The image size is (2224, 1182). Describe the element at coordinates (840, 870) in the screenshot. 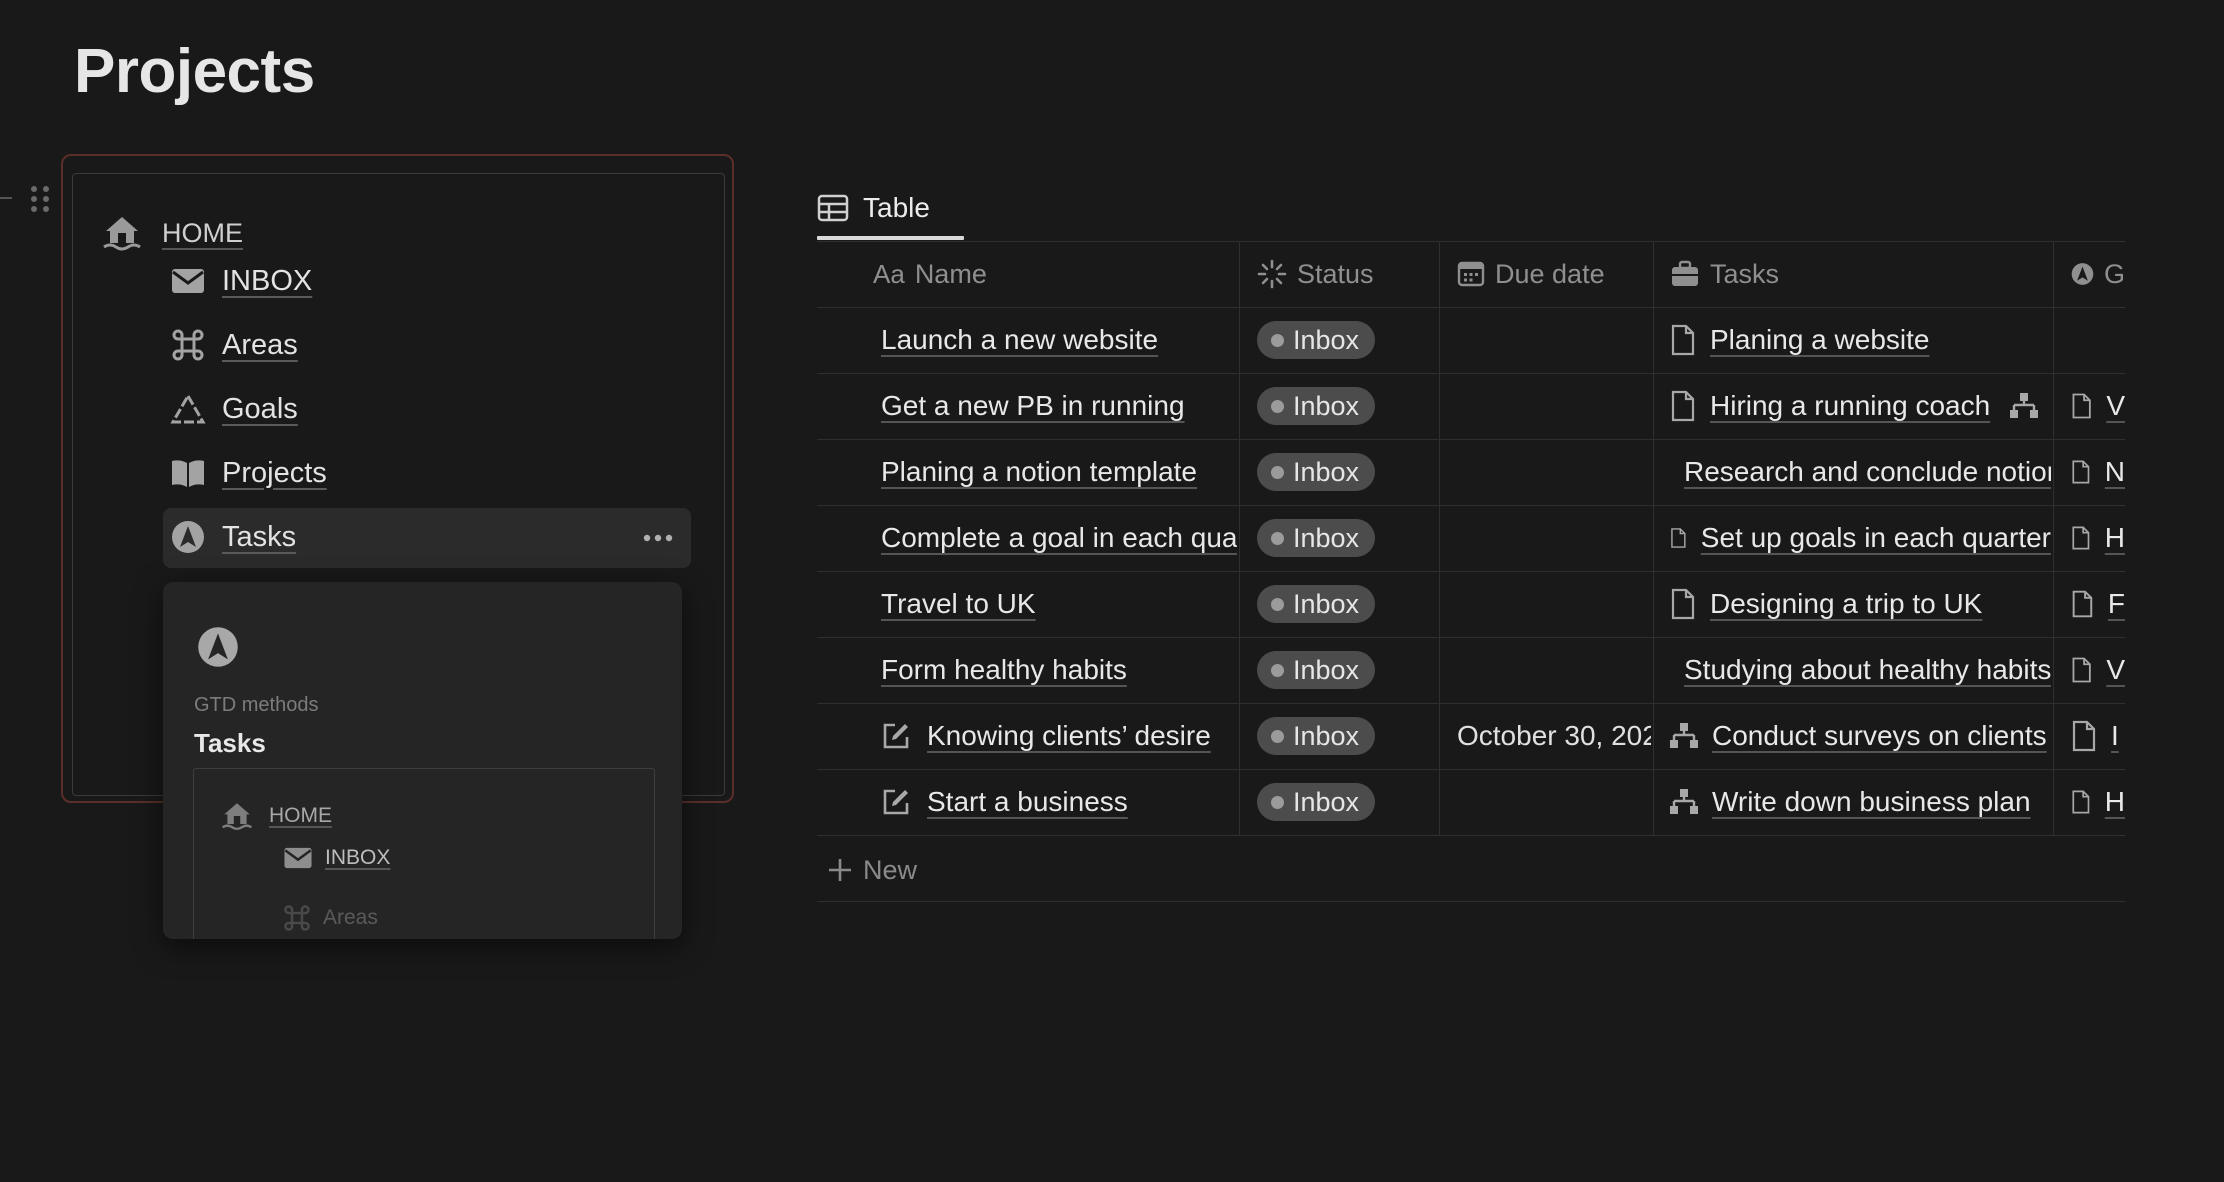

I see `plus-icon` at that location.